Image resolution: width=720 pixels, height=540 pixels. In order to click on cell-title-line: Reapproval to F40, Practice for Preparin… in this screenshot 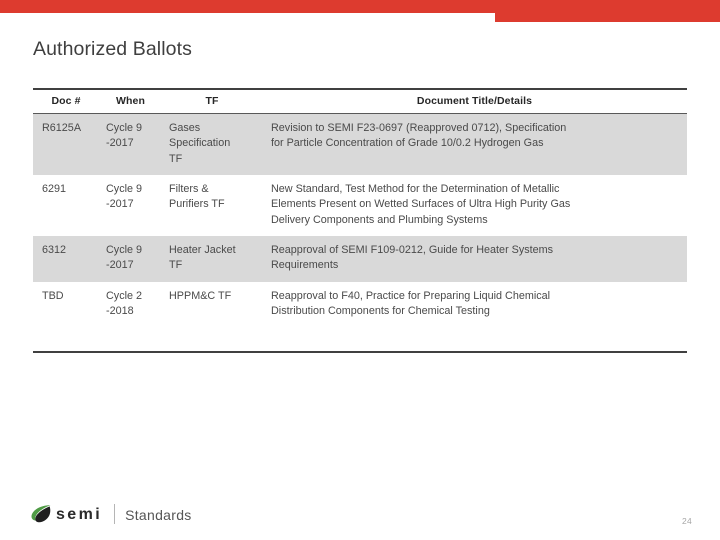, I will do `click(411, 295)`.